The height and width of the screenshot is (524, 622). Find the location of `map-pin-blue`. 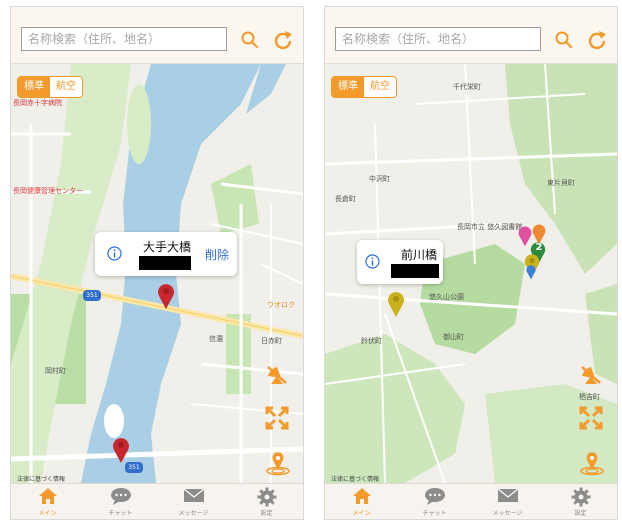

map-pin-blue is located at coordinates (531, 272).